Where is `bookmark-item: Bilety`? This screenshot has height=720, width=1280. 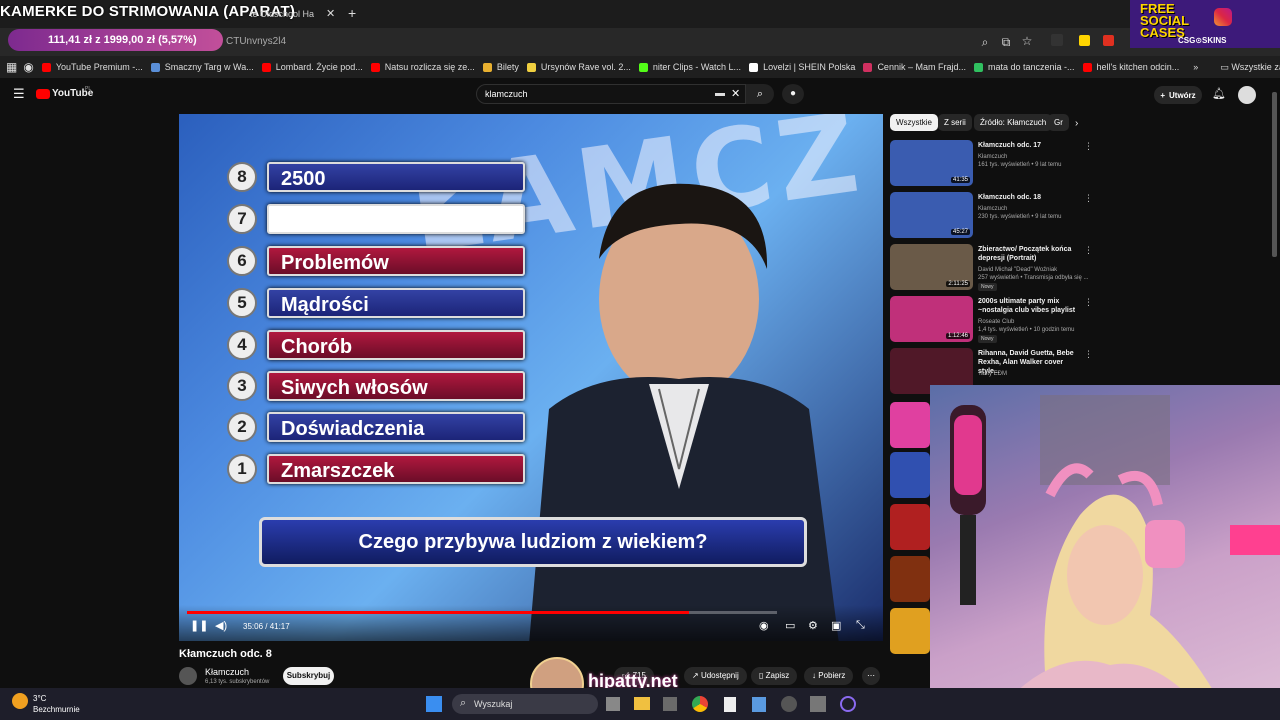
bookmark-item: Bilety is located at coordinates (500, 67).